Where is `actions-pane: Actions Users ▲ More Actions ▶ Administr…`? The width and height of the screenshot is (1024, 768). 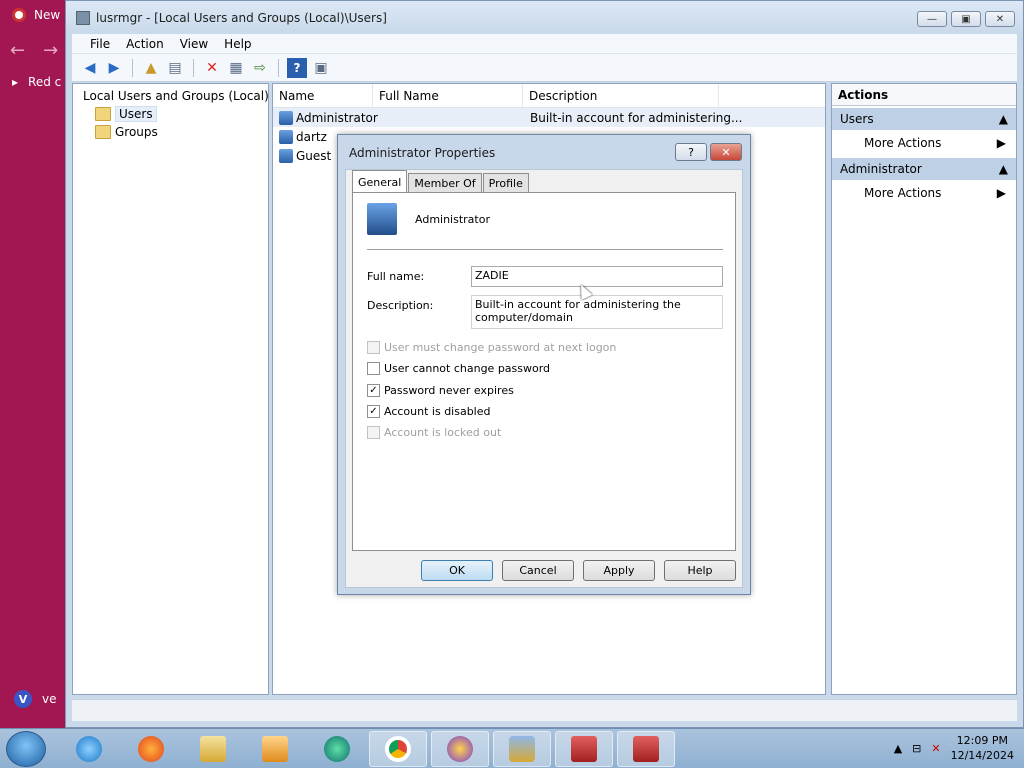 actions-pane: Actions Users ▲ More Actions ▶ Administr… is located at coordinates (924, 389).